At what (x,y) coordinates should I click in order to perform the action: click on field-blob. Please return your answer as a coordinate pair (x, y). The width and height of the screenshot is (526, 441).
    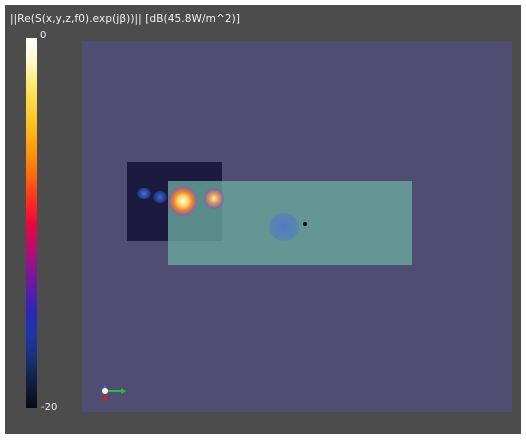
    Looking at the image, I should click on (284, 227).